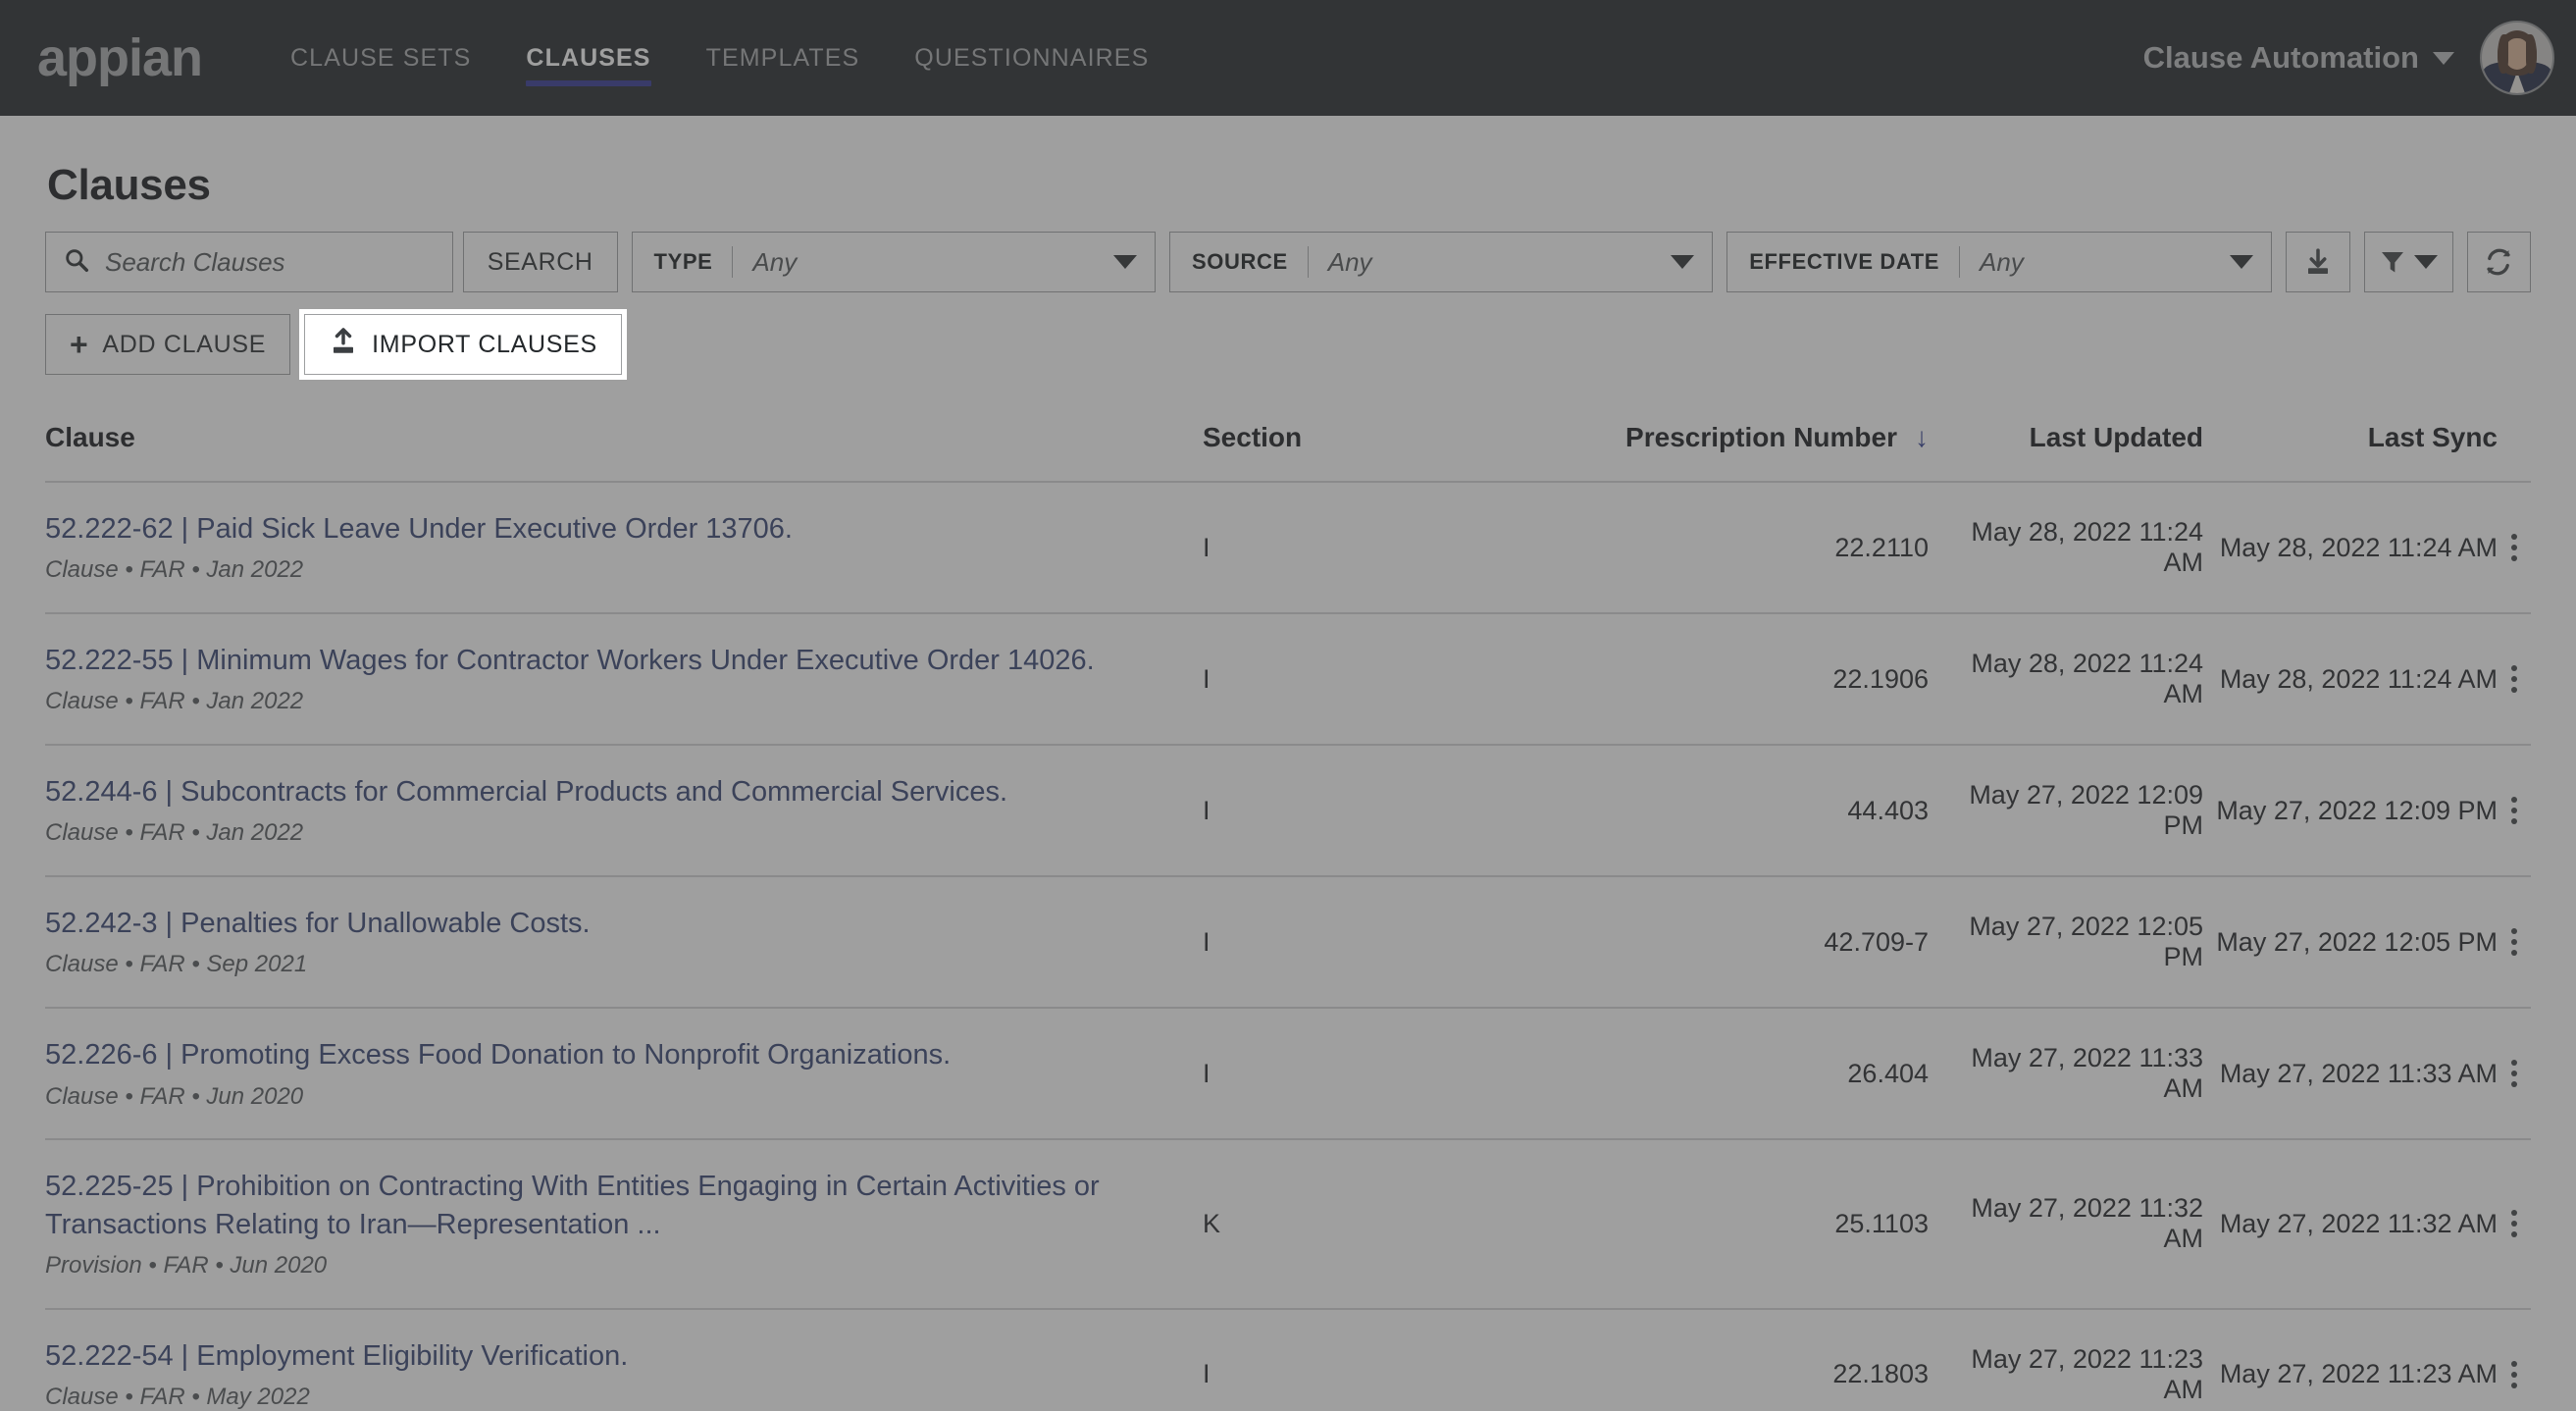  Describe the element at coordinates (269, 262) in the screenshot. I see `search-input` at that location.